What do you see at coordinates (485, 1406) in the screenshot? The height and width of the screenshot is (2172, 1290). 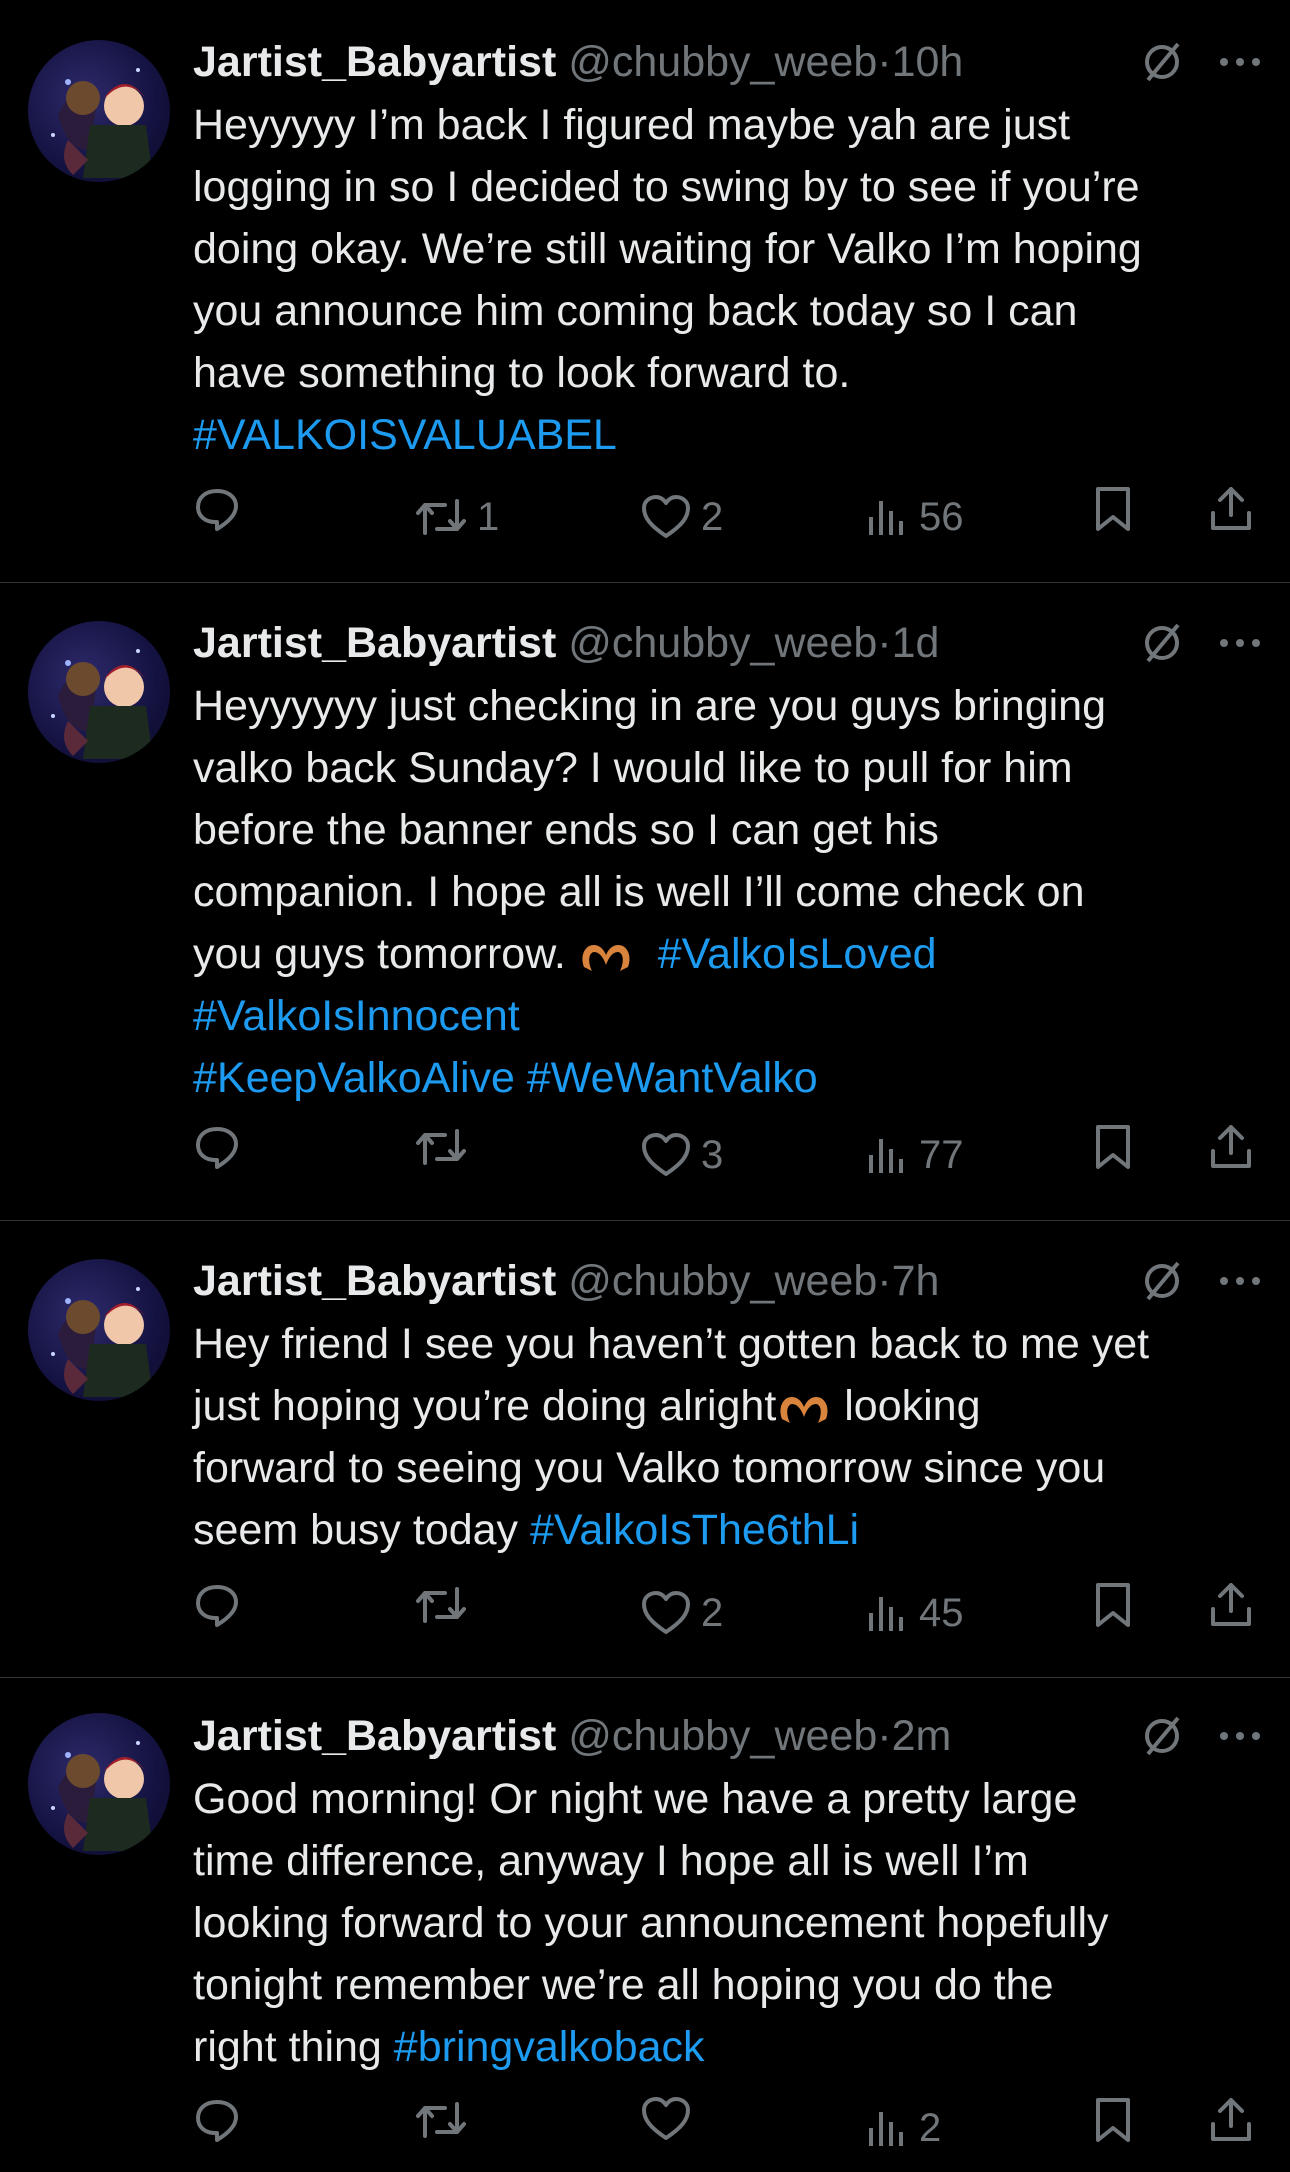 I see `tweet-text-line: just hoping you’re doing alright` at bounding box center [485, 1406].